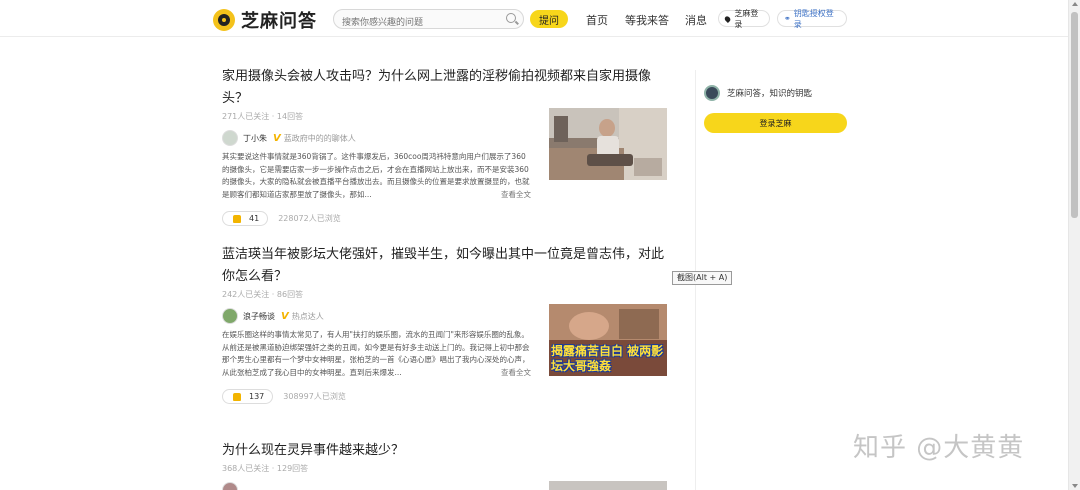 The image size is (1080, 490). What do you see at coordinates (265, 468) in the screenshot?
I see `question-meta: 368人已关注 · 129回答` at bounding box center [265, 468].